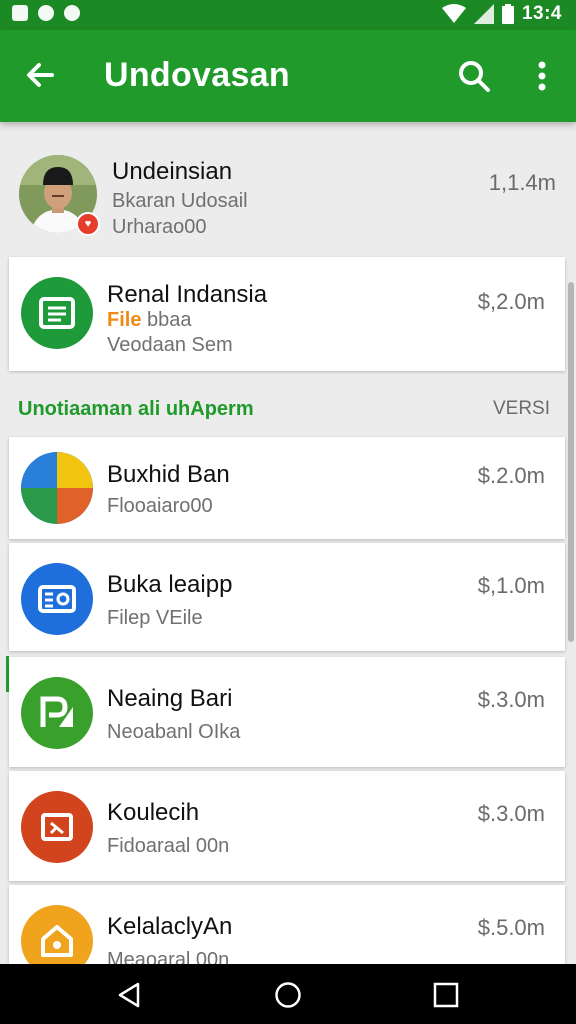 The width and height of the screenshot is (576, 1024). Describe the element at coordinates (170, 926) in the screenshot. I see `item-title: KelalaclyAn` at that location.